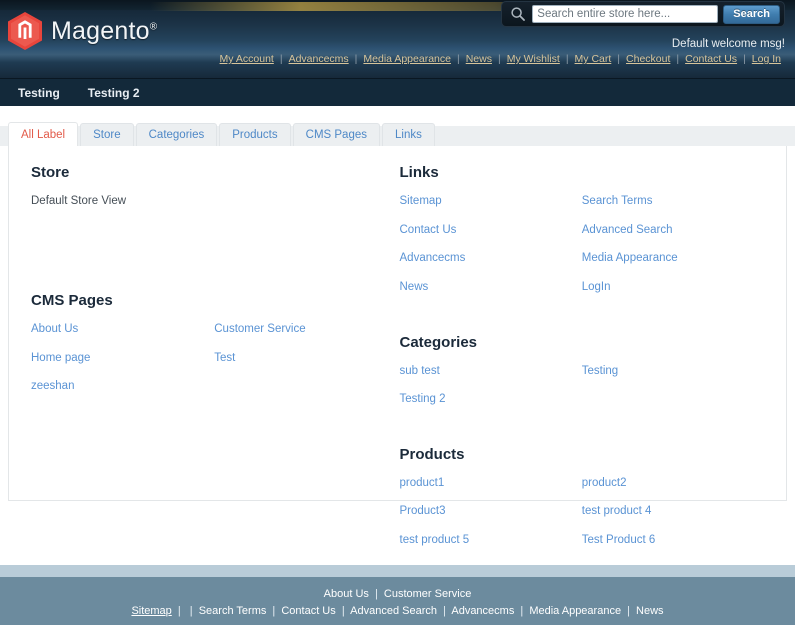  What do you see at coordinates (407, 59) in the screenshot?
I see `header-link-media-appearance: Media Appearance` at bounding box center [407, 59].